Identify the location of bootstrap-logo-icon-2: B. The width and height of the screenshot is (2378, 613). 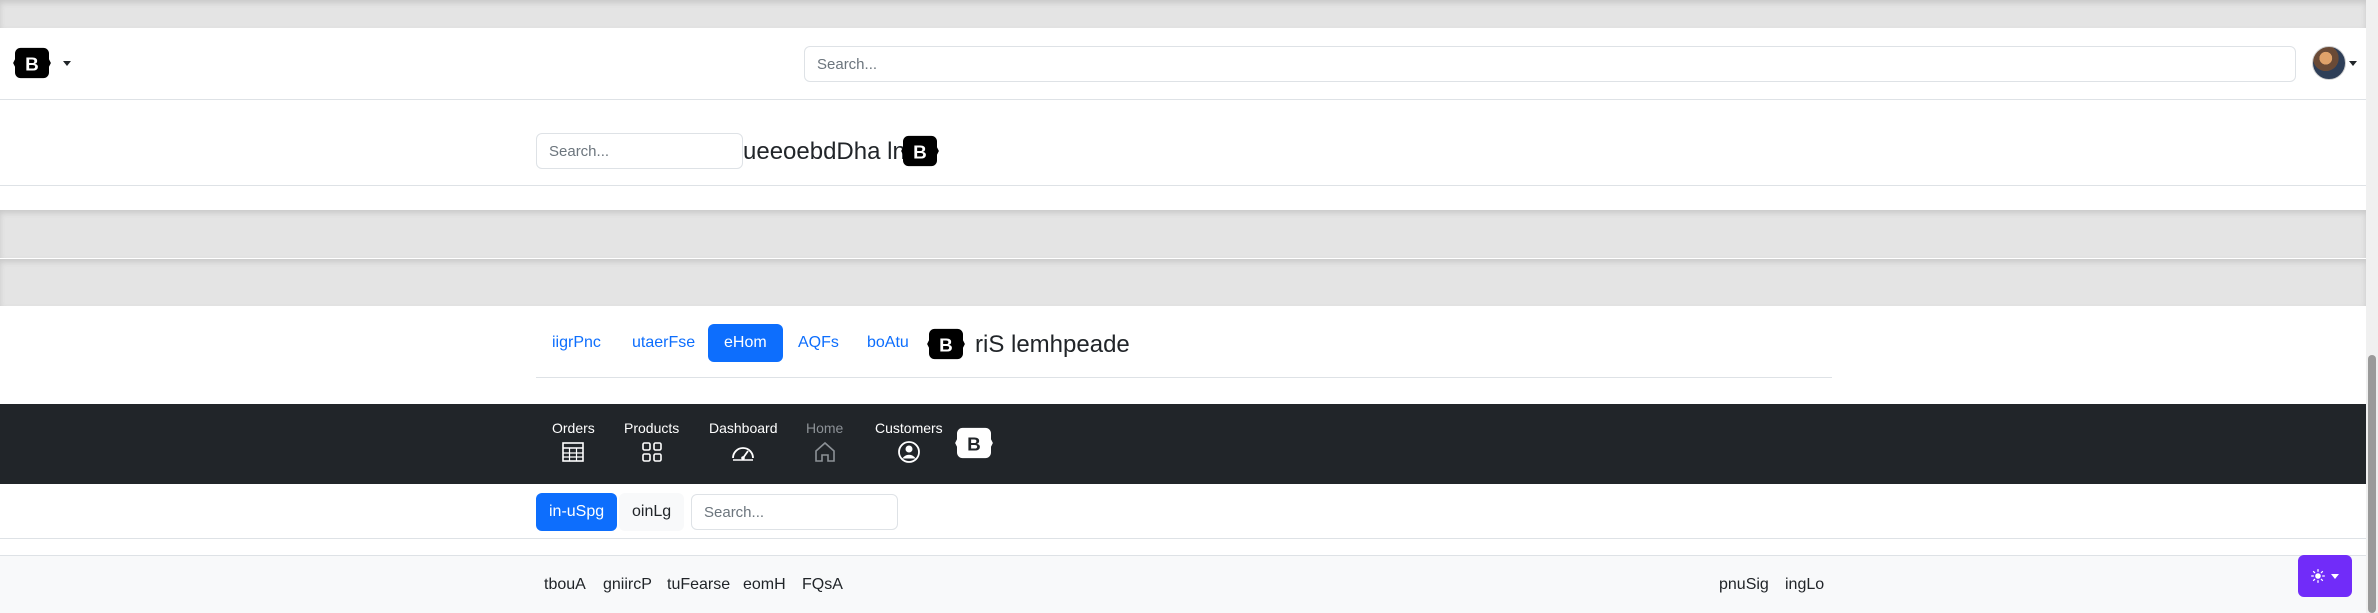
(920, 151).